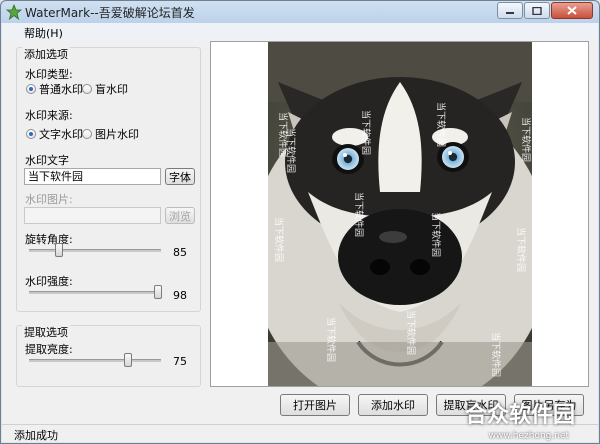  What do you see at coordinates (49, 74) in the screenshot?
I see `watermark-type-label: 水印类型:` at bounding box center [49, 74].